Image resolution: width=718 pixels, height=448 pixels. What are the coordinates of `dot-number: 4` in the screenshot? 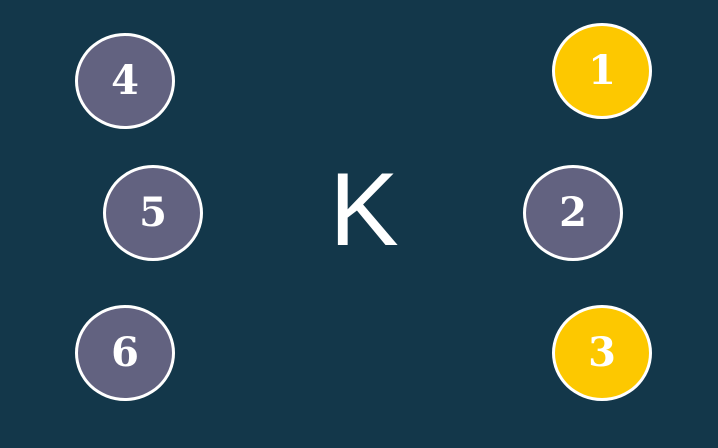 It's located at (125, 80).